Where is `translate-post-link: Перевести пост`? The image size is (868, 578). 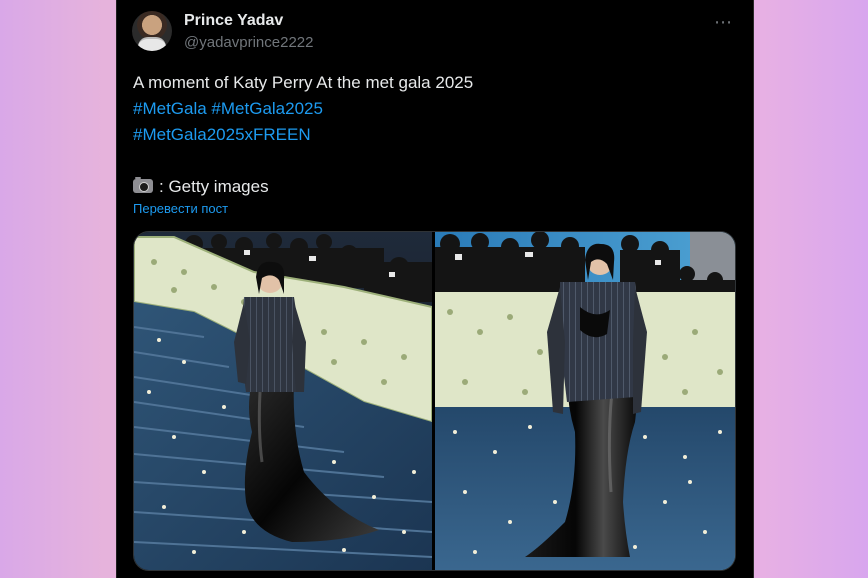
translate-post-link: Перевести пост is located at coordinates (180, 208).